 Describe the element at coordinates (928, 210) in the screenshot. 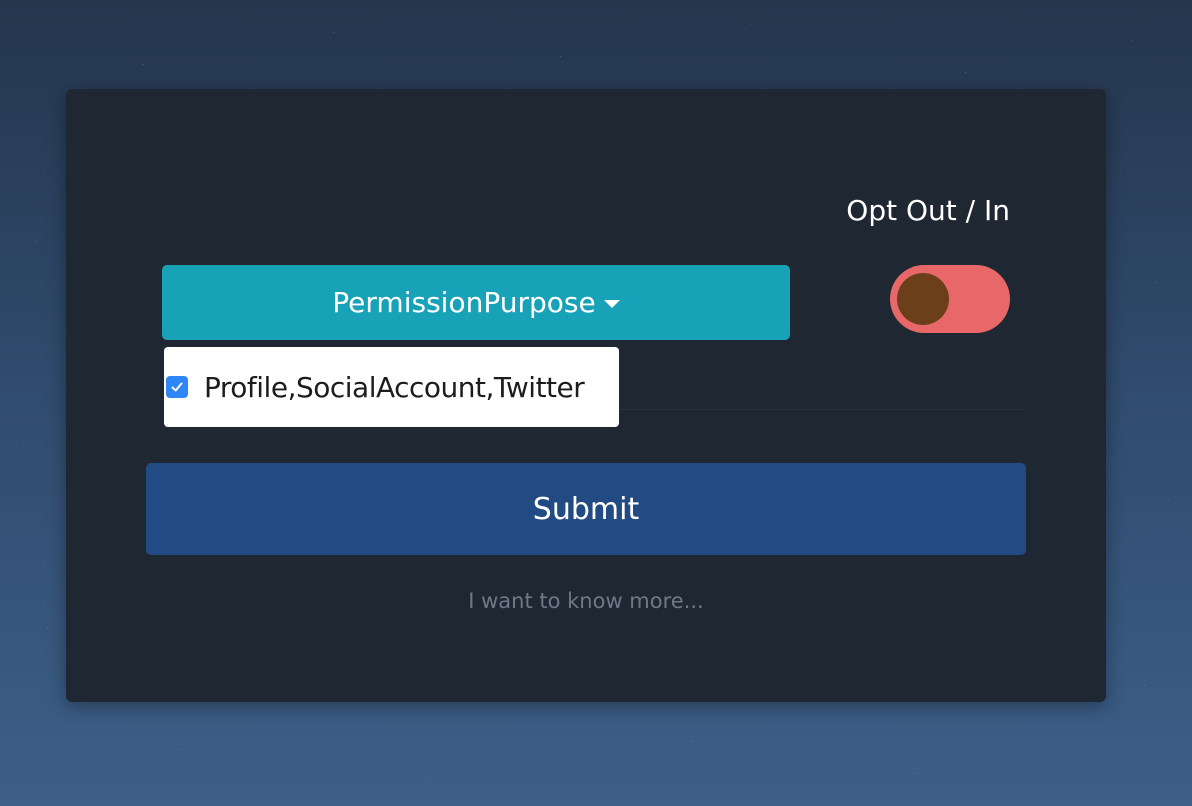

I see `opt-out-in-label: Opt Out / In` at that location.